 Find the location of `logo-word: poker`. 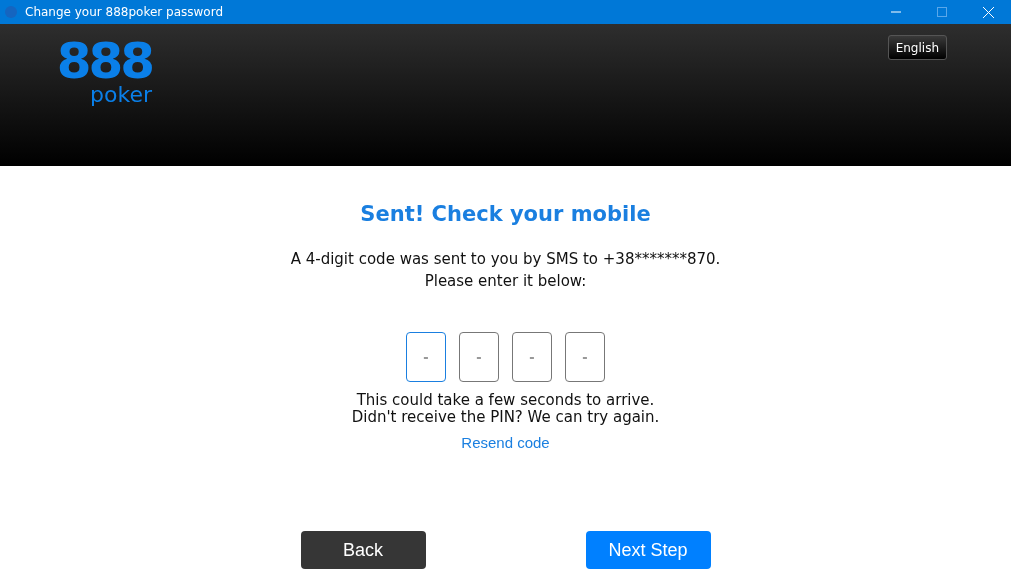

logo-word: poker is located at coordinates (121, 95).